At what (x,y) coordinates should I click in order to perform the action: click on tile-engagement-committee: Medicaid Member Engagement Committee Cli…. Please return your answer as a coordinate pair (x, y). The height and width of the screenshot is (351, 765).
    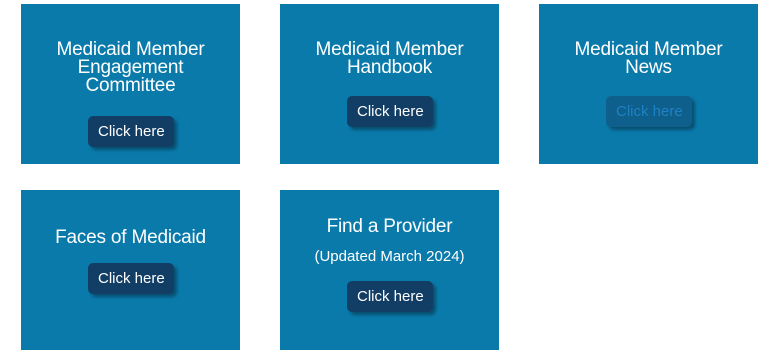
    Looking at the image, I should click on (130, 84).